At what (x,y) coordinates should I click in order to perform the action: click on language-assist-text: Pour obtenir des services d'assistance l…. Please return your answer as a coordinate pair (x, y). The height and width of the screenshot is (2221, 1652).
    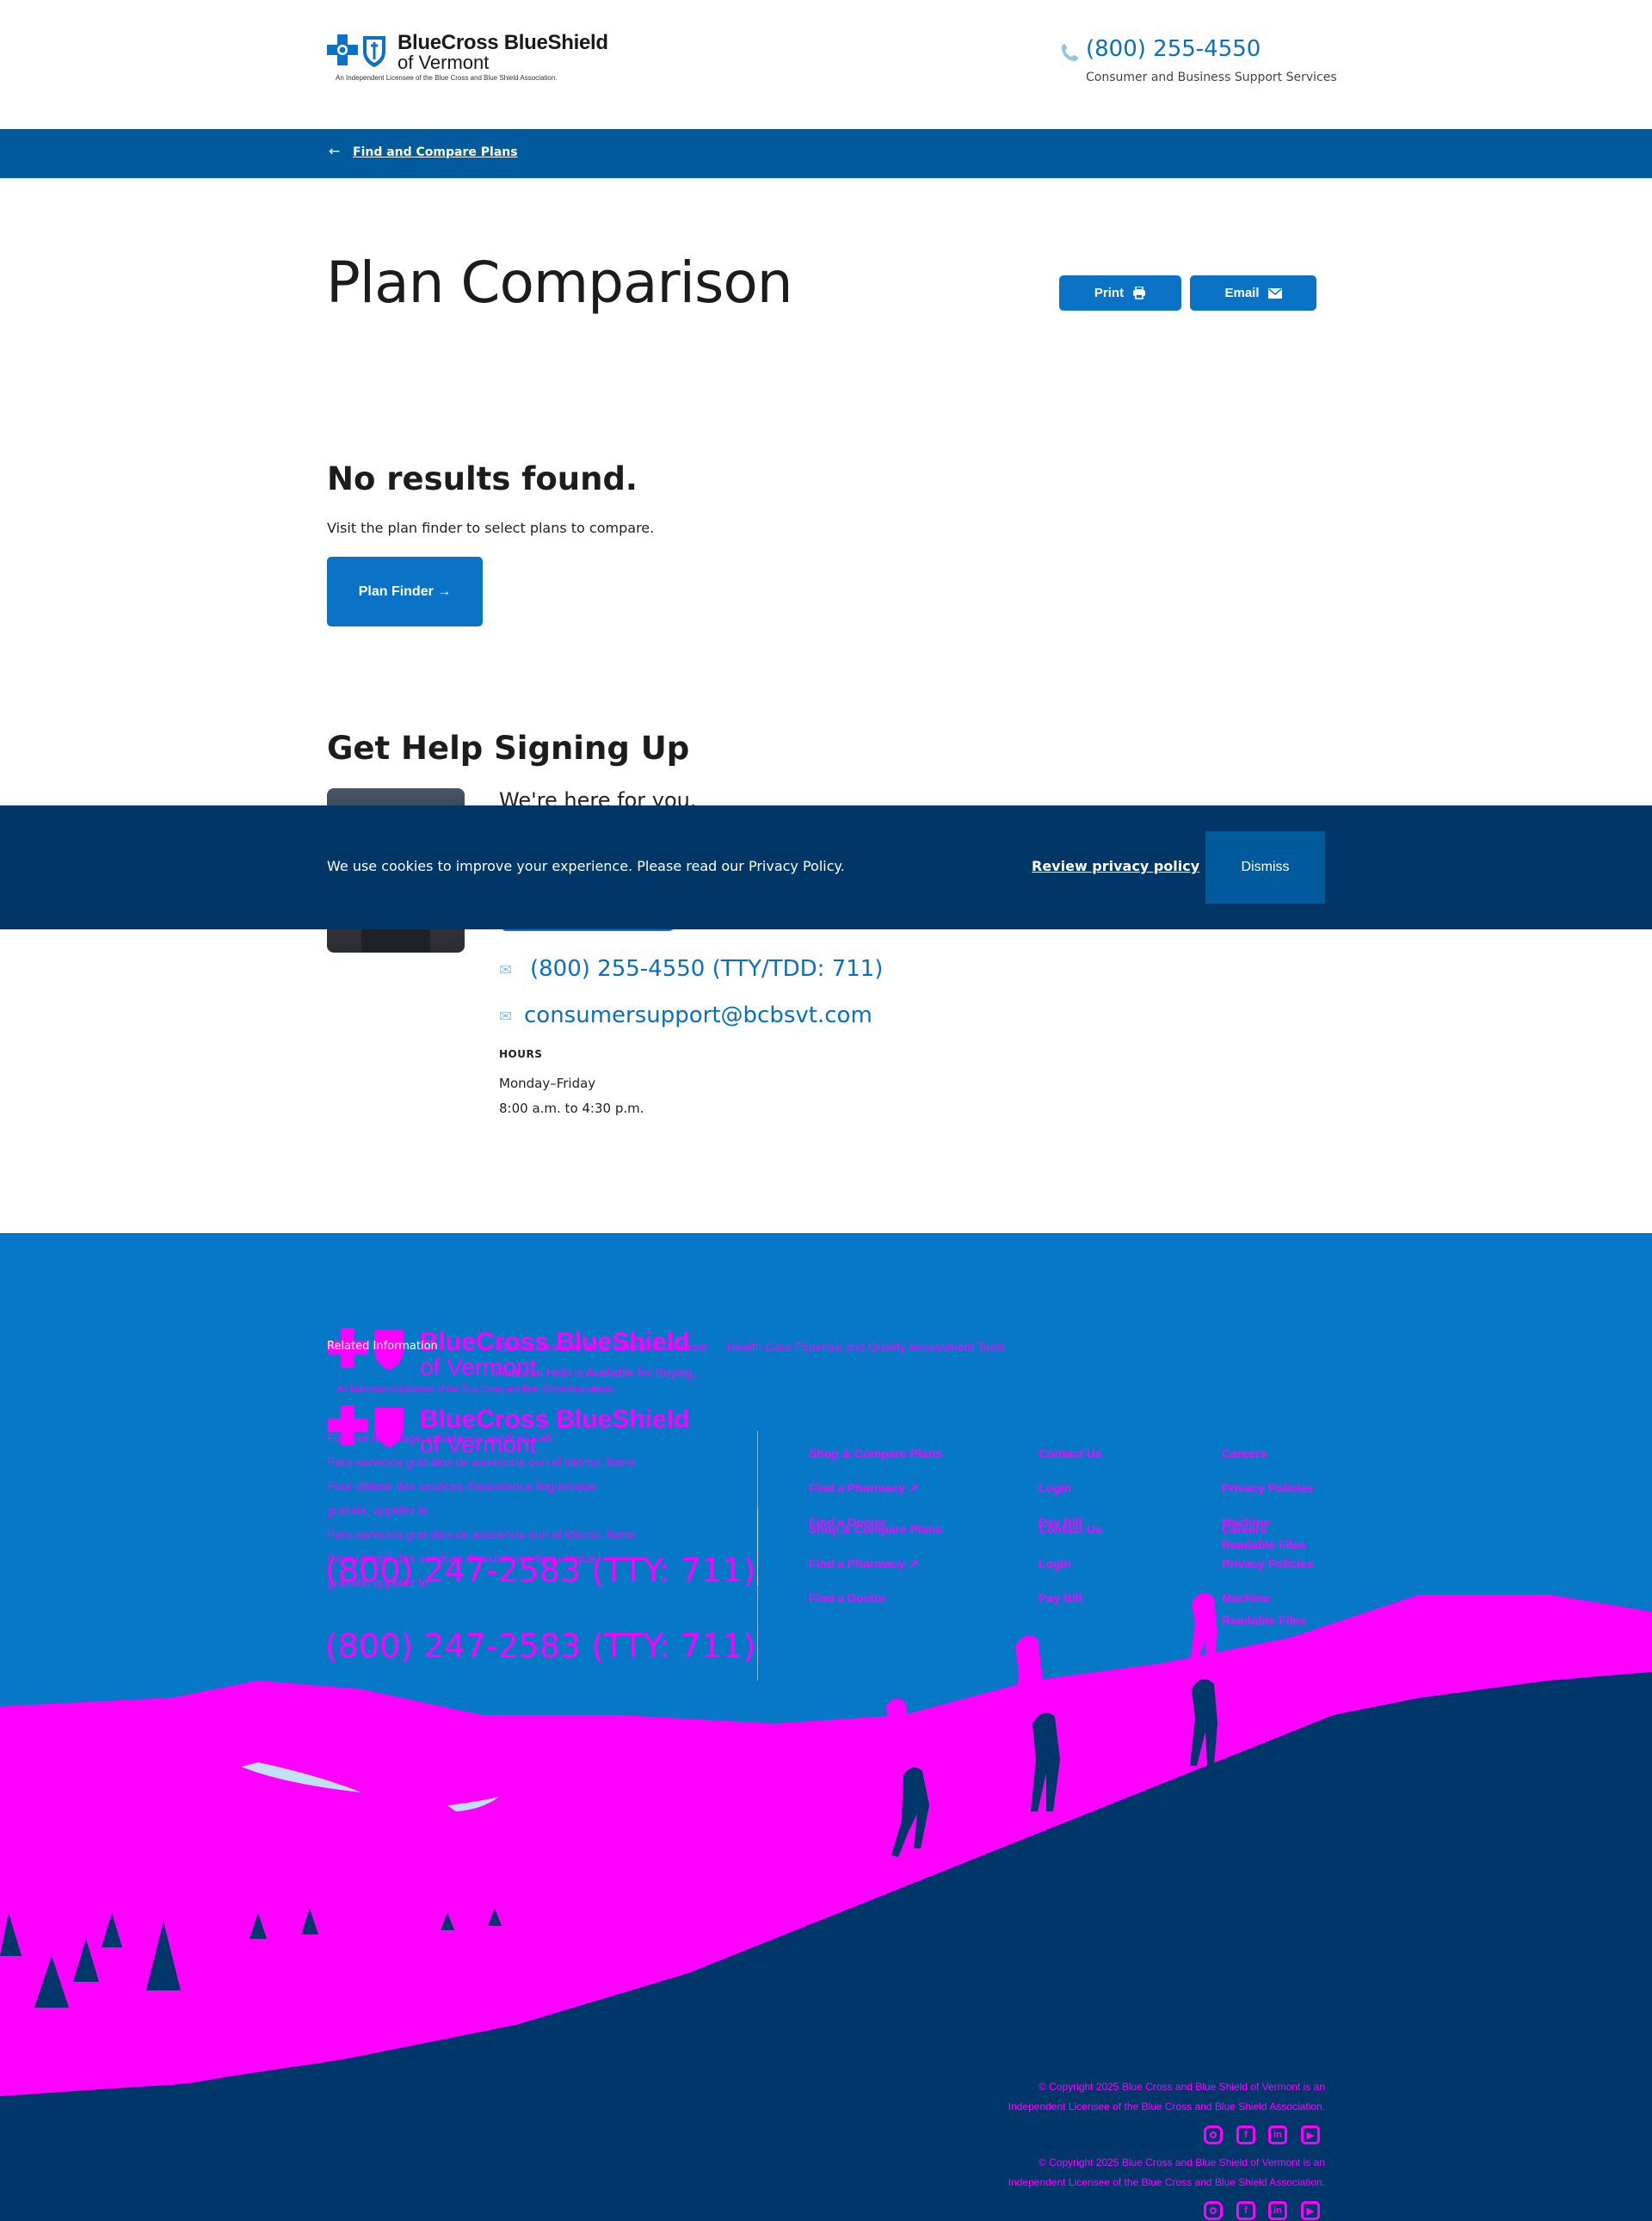
    Looking at the image, I should click on (461, 1486).